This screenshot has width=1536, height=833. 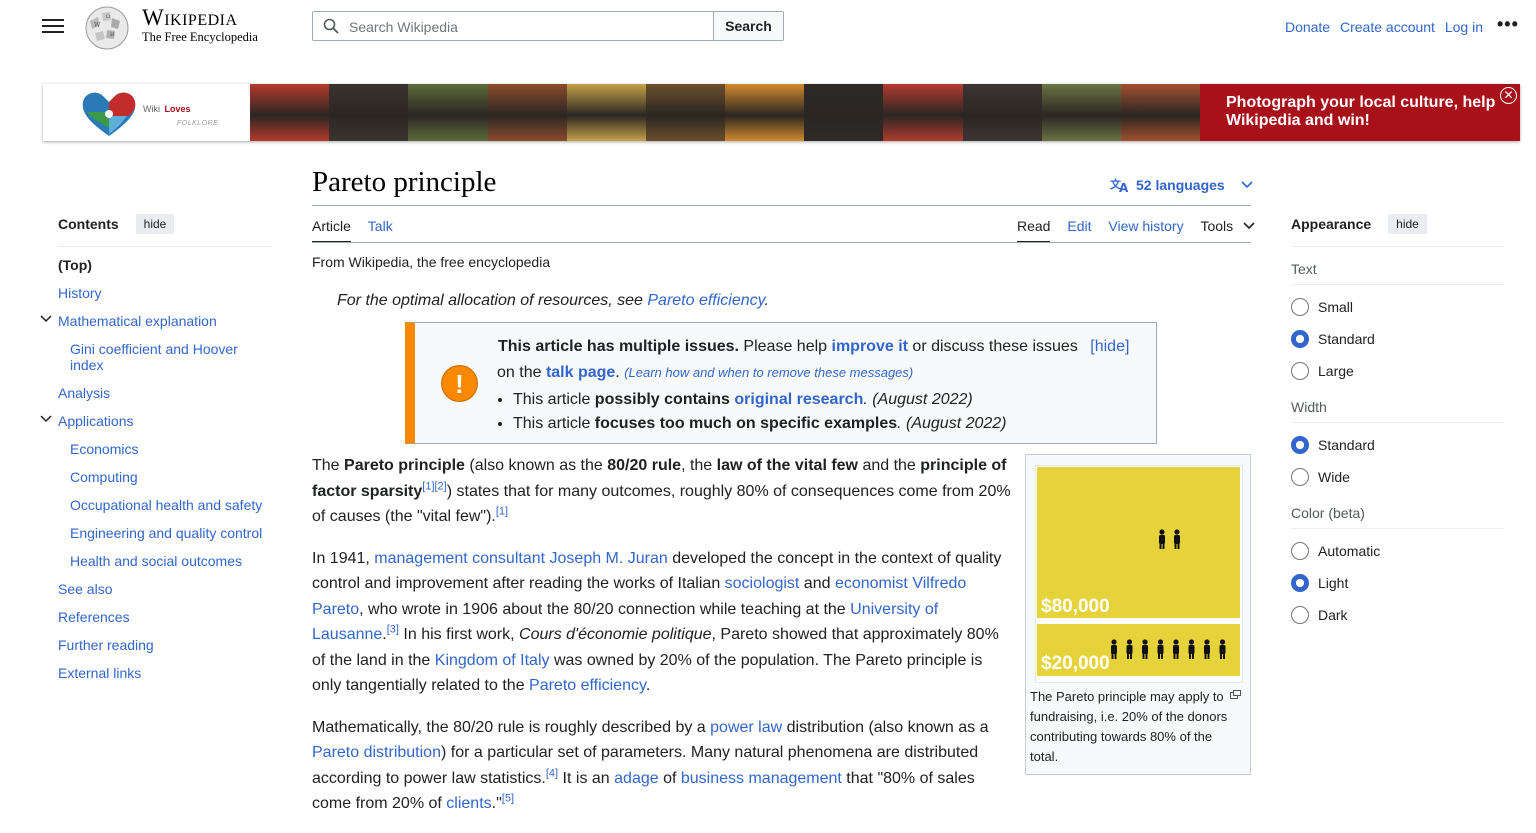 I want to click on bold-term: Pareto principle, so click(x=404, y=465).